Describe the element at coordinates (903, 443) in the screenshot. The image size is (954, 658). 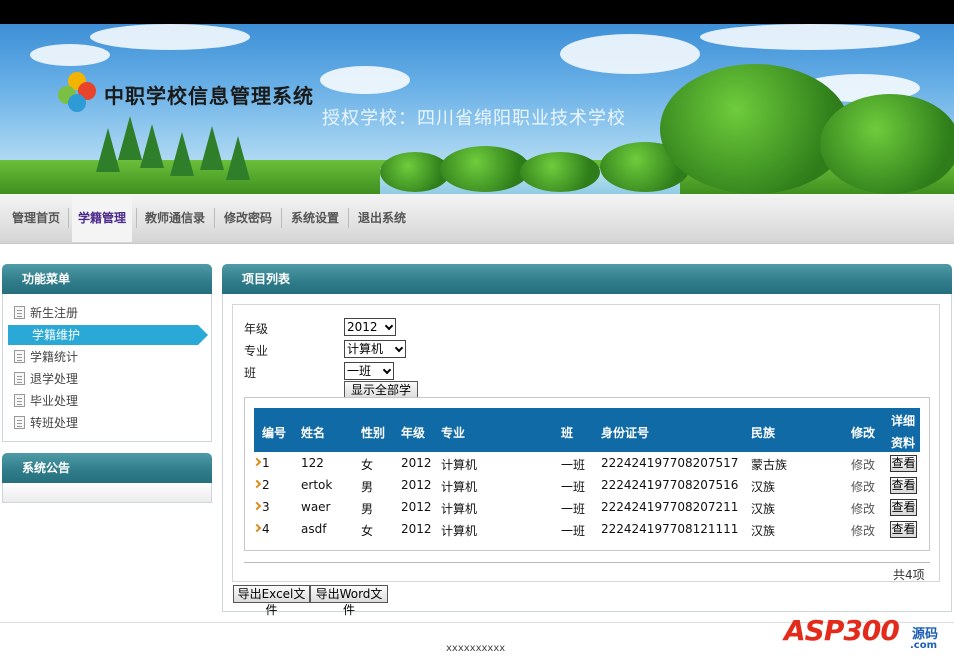
I see `col-details-2: 资料` at that location.